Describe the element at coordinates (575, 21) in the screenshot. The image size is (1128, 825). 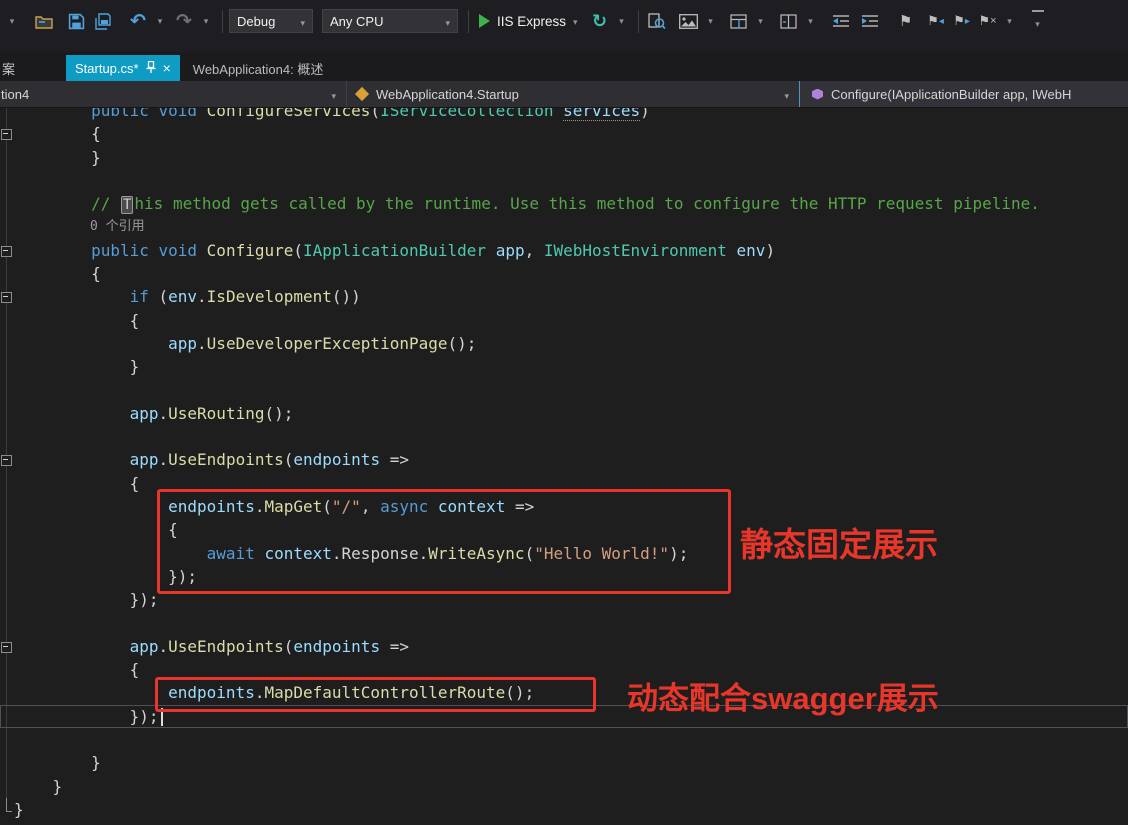
I see `run-dropdown-icon` at that location.